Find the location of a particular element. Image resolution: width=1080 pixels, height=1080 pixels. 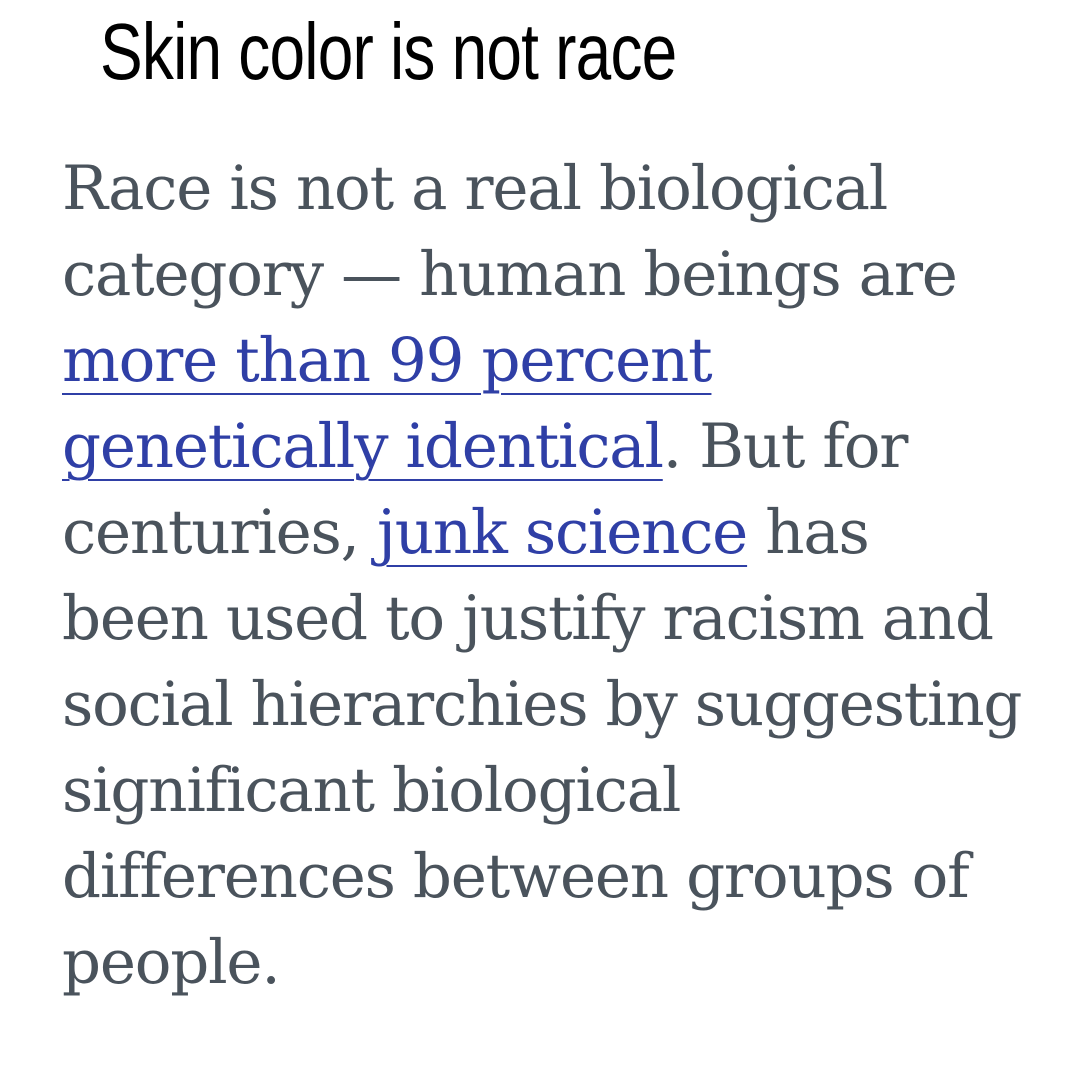

paragraph-line: more than 99 percent is located at coordinates (562, 361).